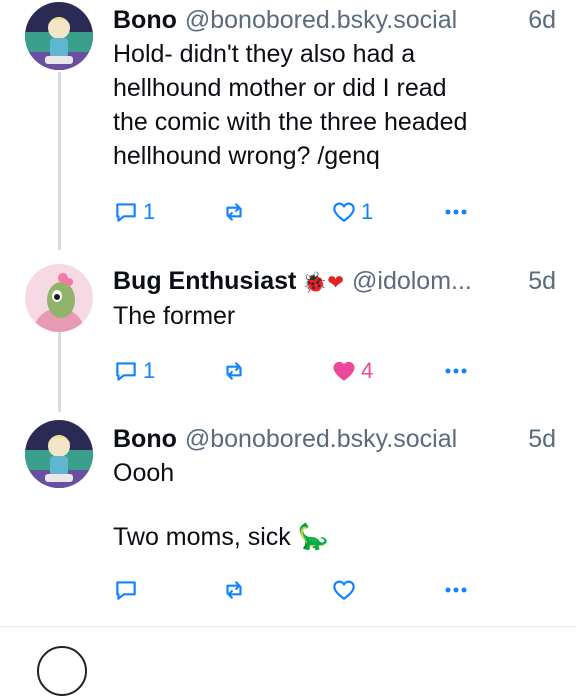 The height and width of the screenshot is (696, 576). What do you see at coordinates (386, 371) in the screenshot?
I see `like-button: 4` at bounding box center [386, 371].